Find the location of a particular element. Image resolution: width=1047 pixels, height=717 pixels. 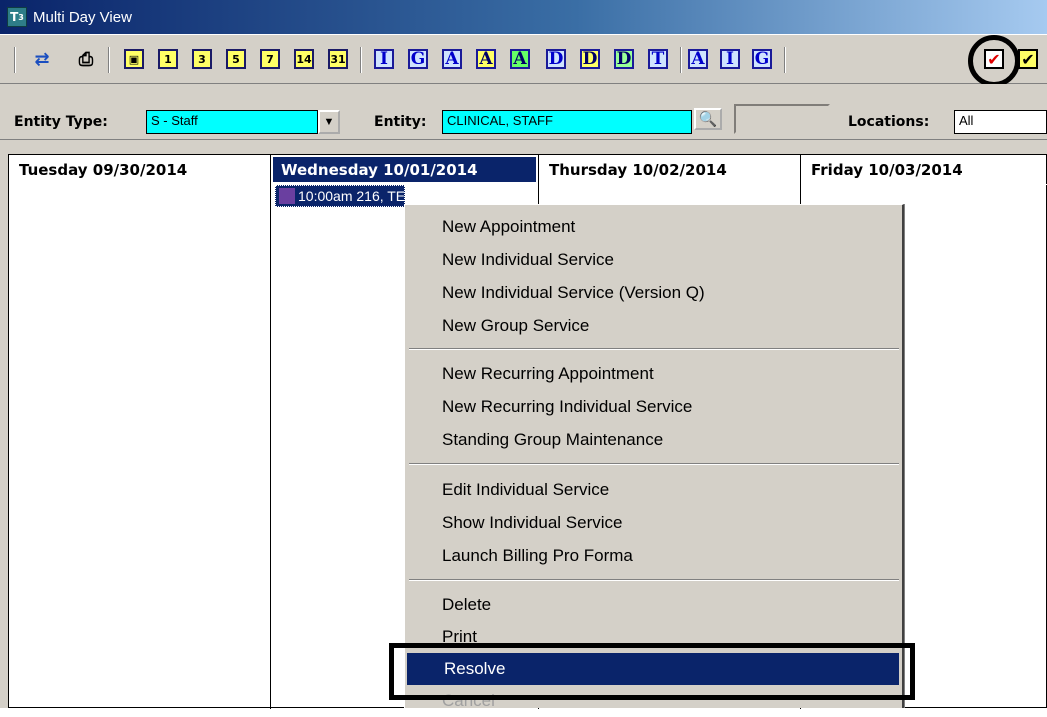

view-31-day-button: 31 is located at coordinates (338, 59).